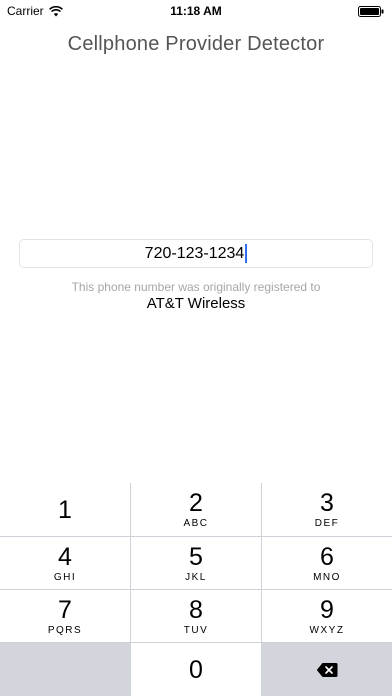  I want to click on key-6: 6 MNO, so click(327, 563).